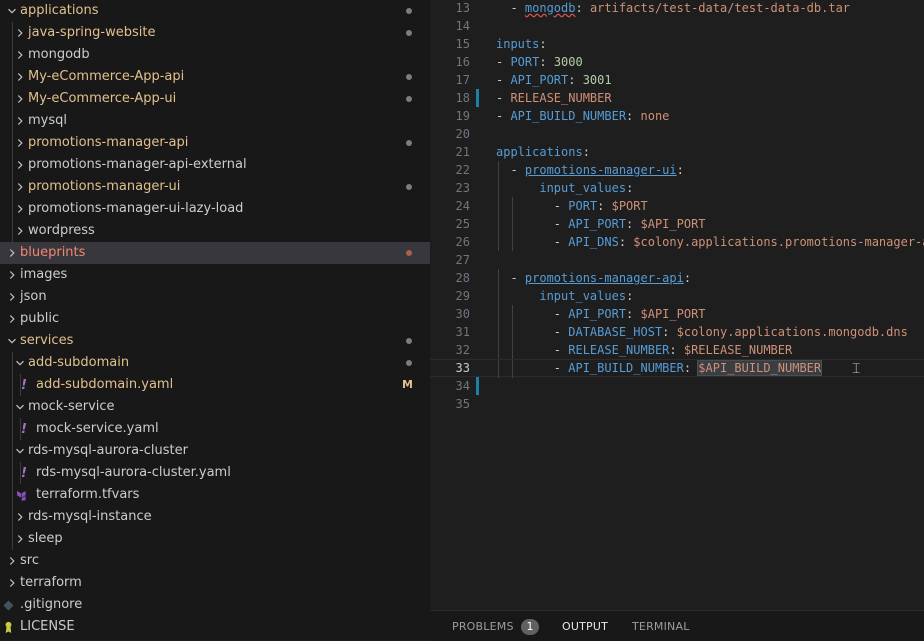 The image size is (924, 641). What do you see at coordinates (677, 206) in the screenshot?
I see `code-line: 24 - PORT: $PORT` at bounding box center [677, 206].